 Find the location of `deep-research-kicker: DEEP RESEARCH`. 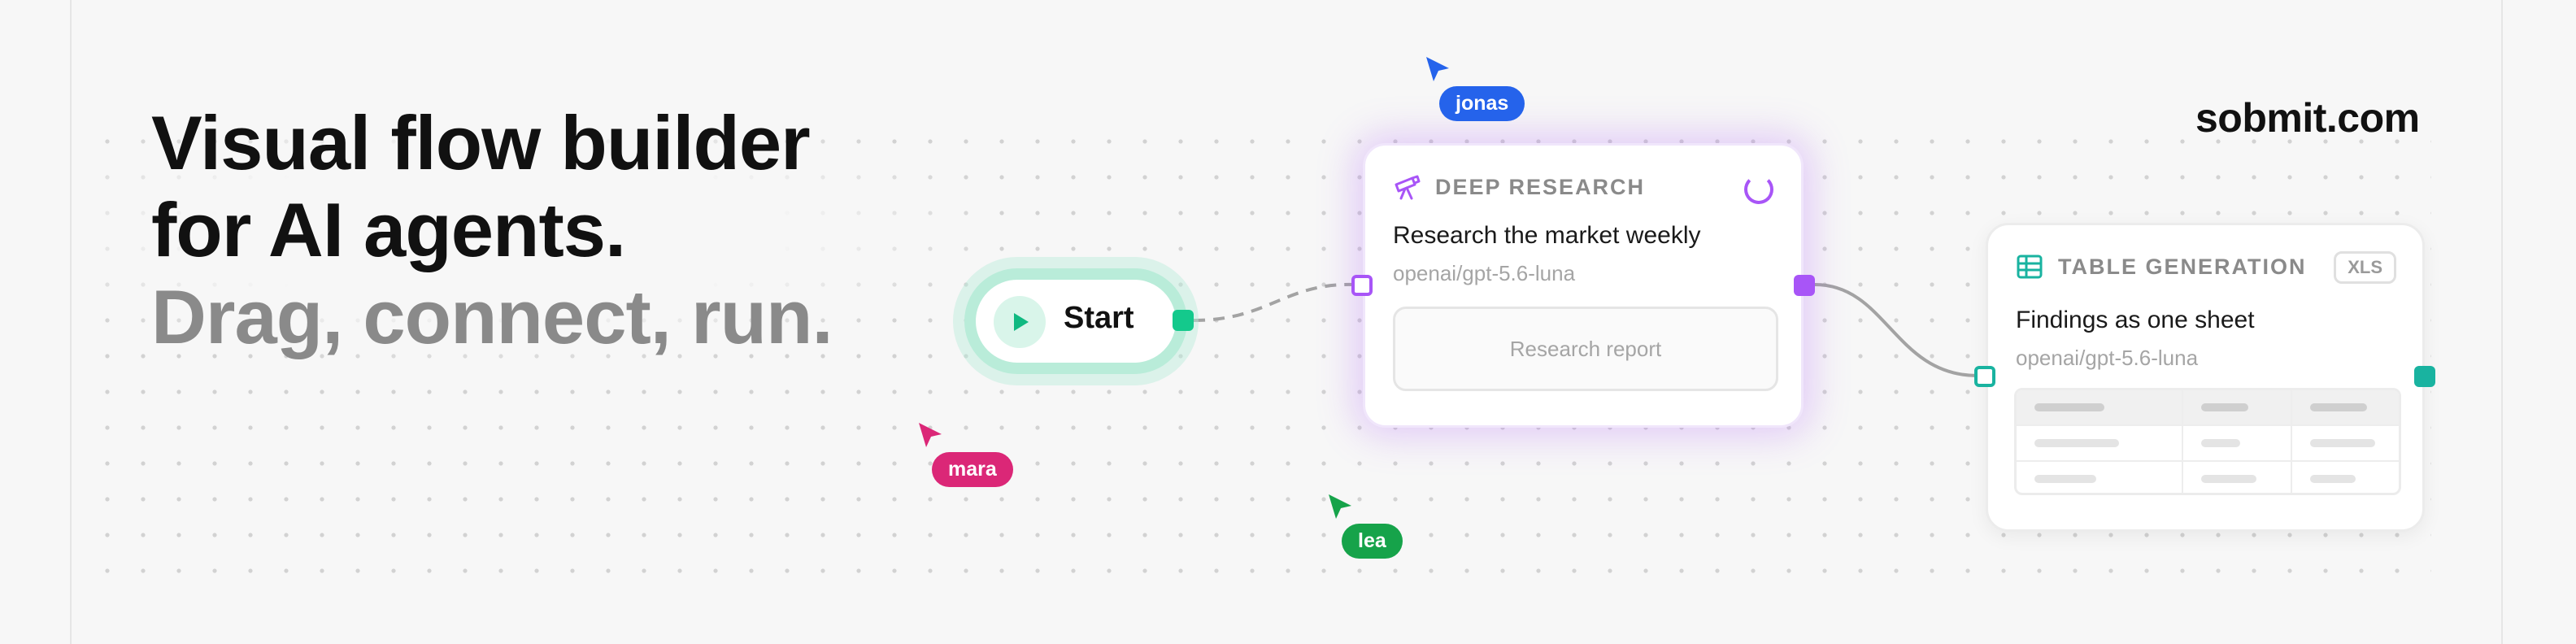

deep-research-kicker: DEEP RESEARCH is located at coordinates (1541, 186).